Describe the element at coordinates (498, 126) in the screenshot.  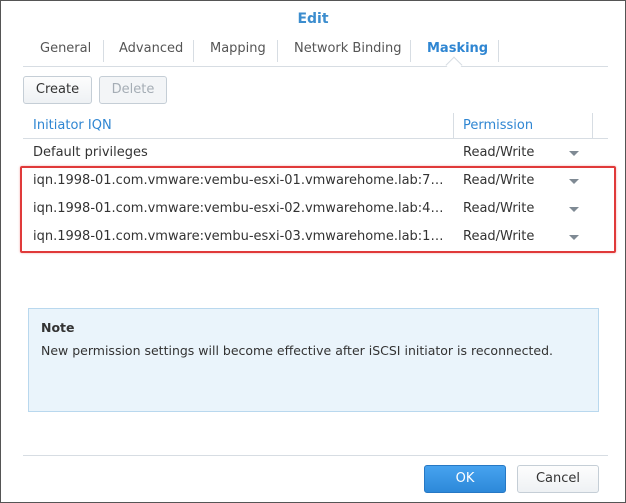
I see `column-header-permission: Permission` at that location.